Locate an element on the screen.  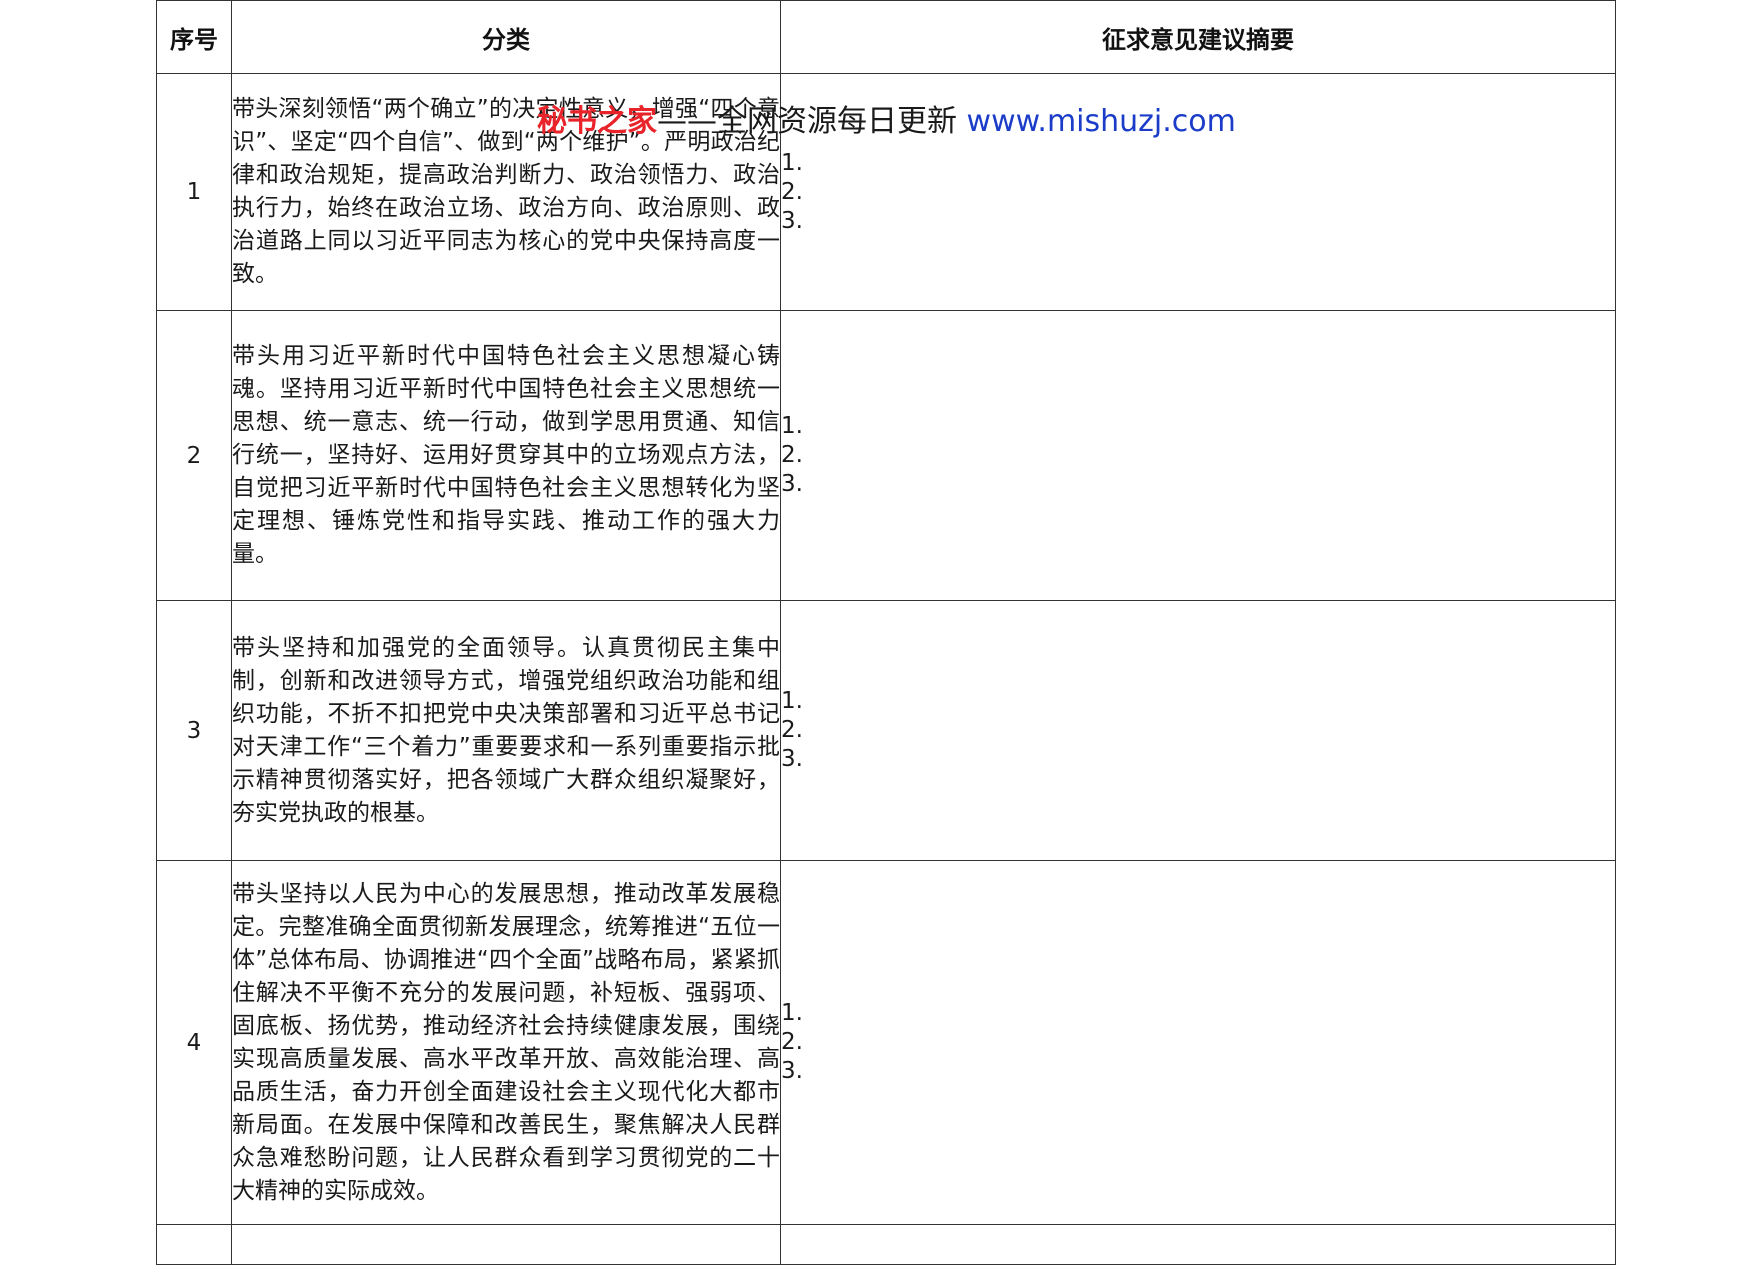
table-row is located at coordinates (886, 1244).